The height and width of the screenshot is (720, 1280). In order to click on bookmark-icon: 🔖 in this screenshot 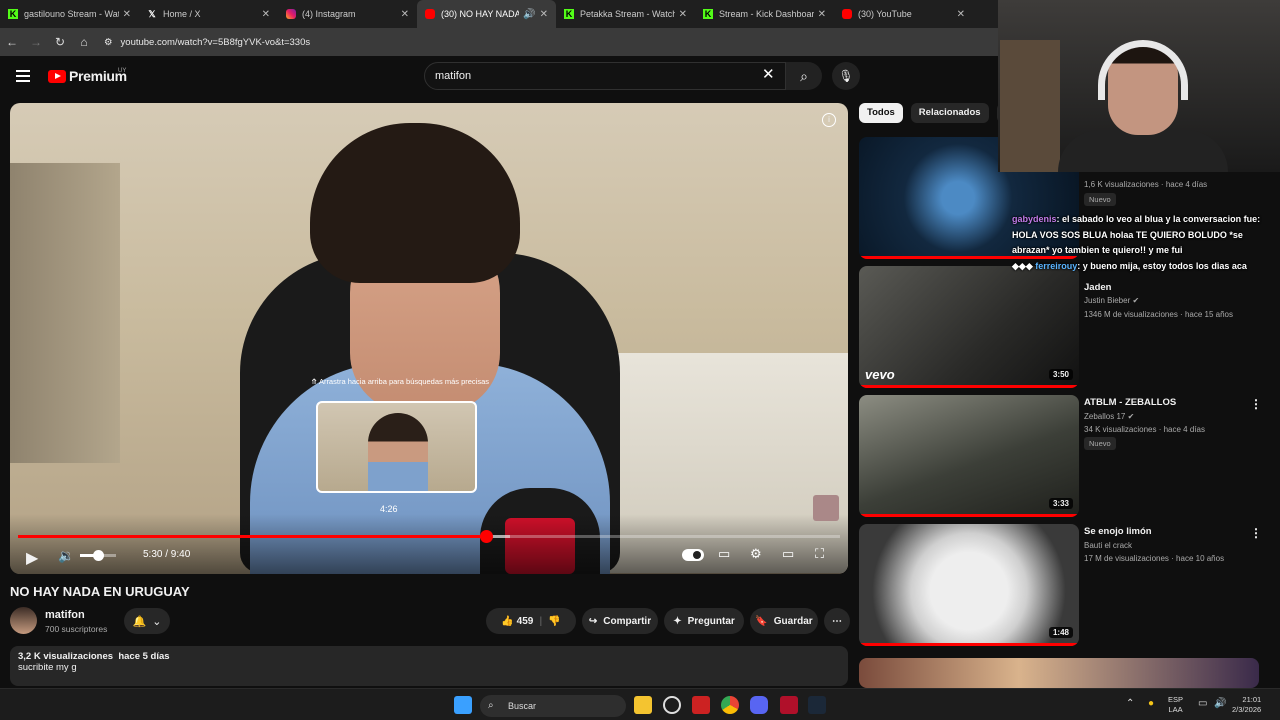, I will do `click(761, 621)`.